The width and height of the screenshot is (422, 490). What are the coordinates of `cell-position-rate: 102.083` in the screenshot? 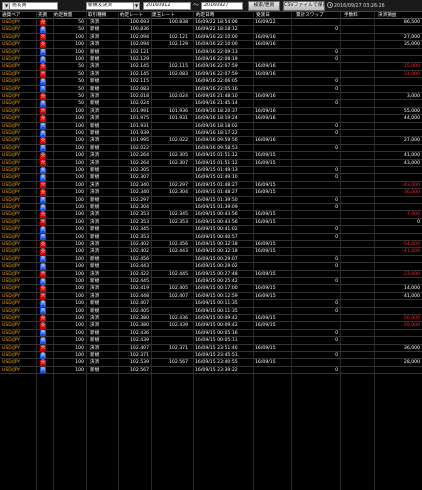 It's located at (178, 74).